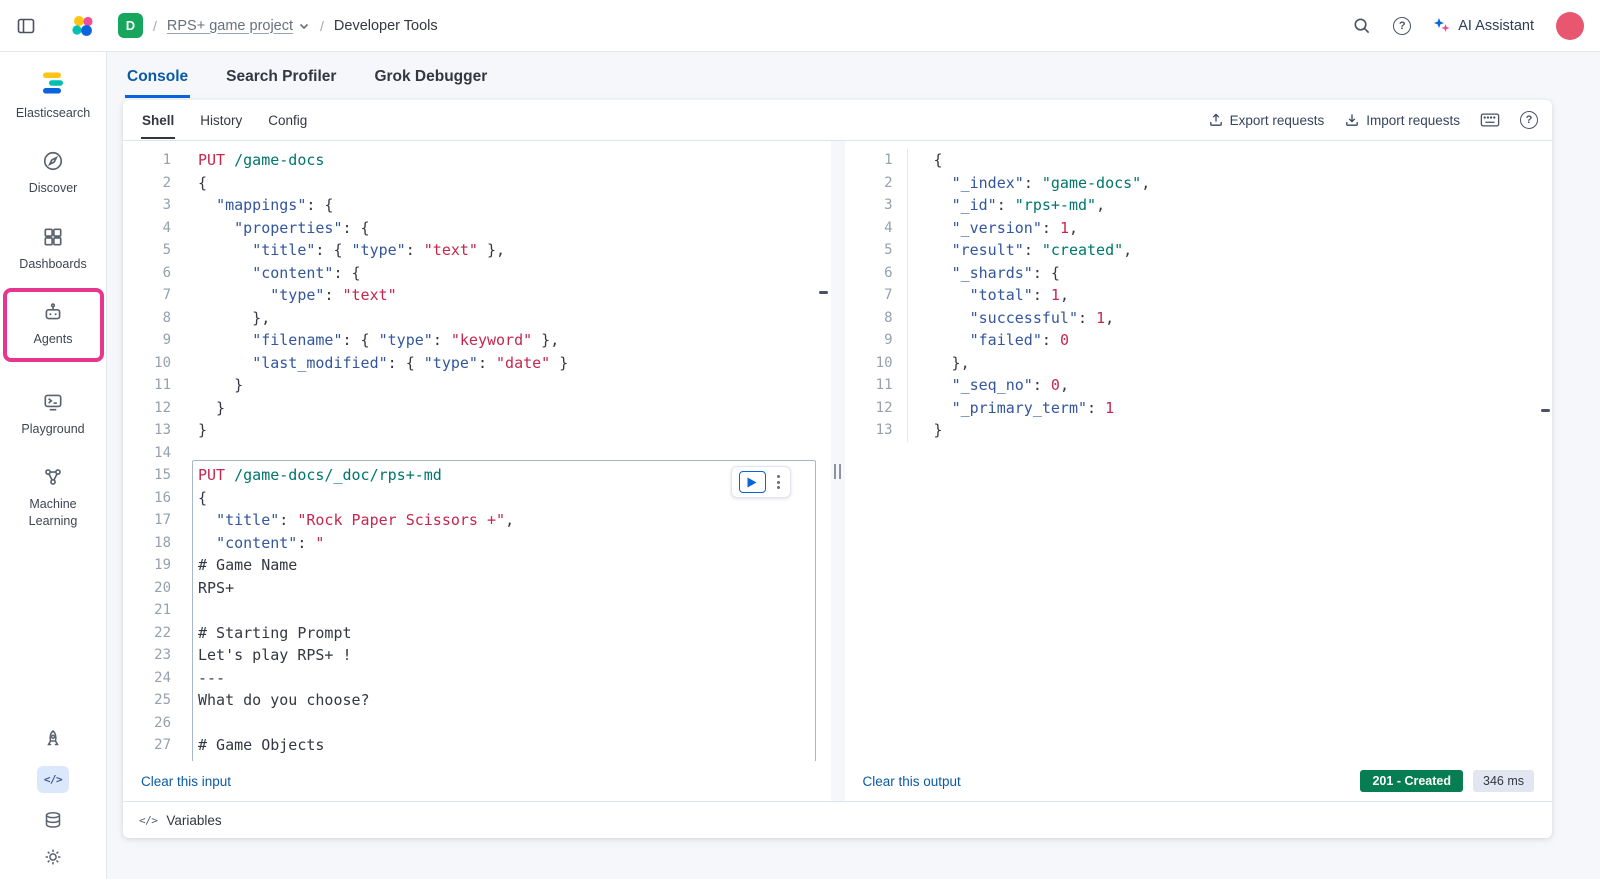 The image size is (1600, 879). Describe the element at coordinates (53, 173) in the screenshot. I see `sidebar-item-discover: Discover` at that location.